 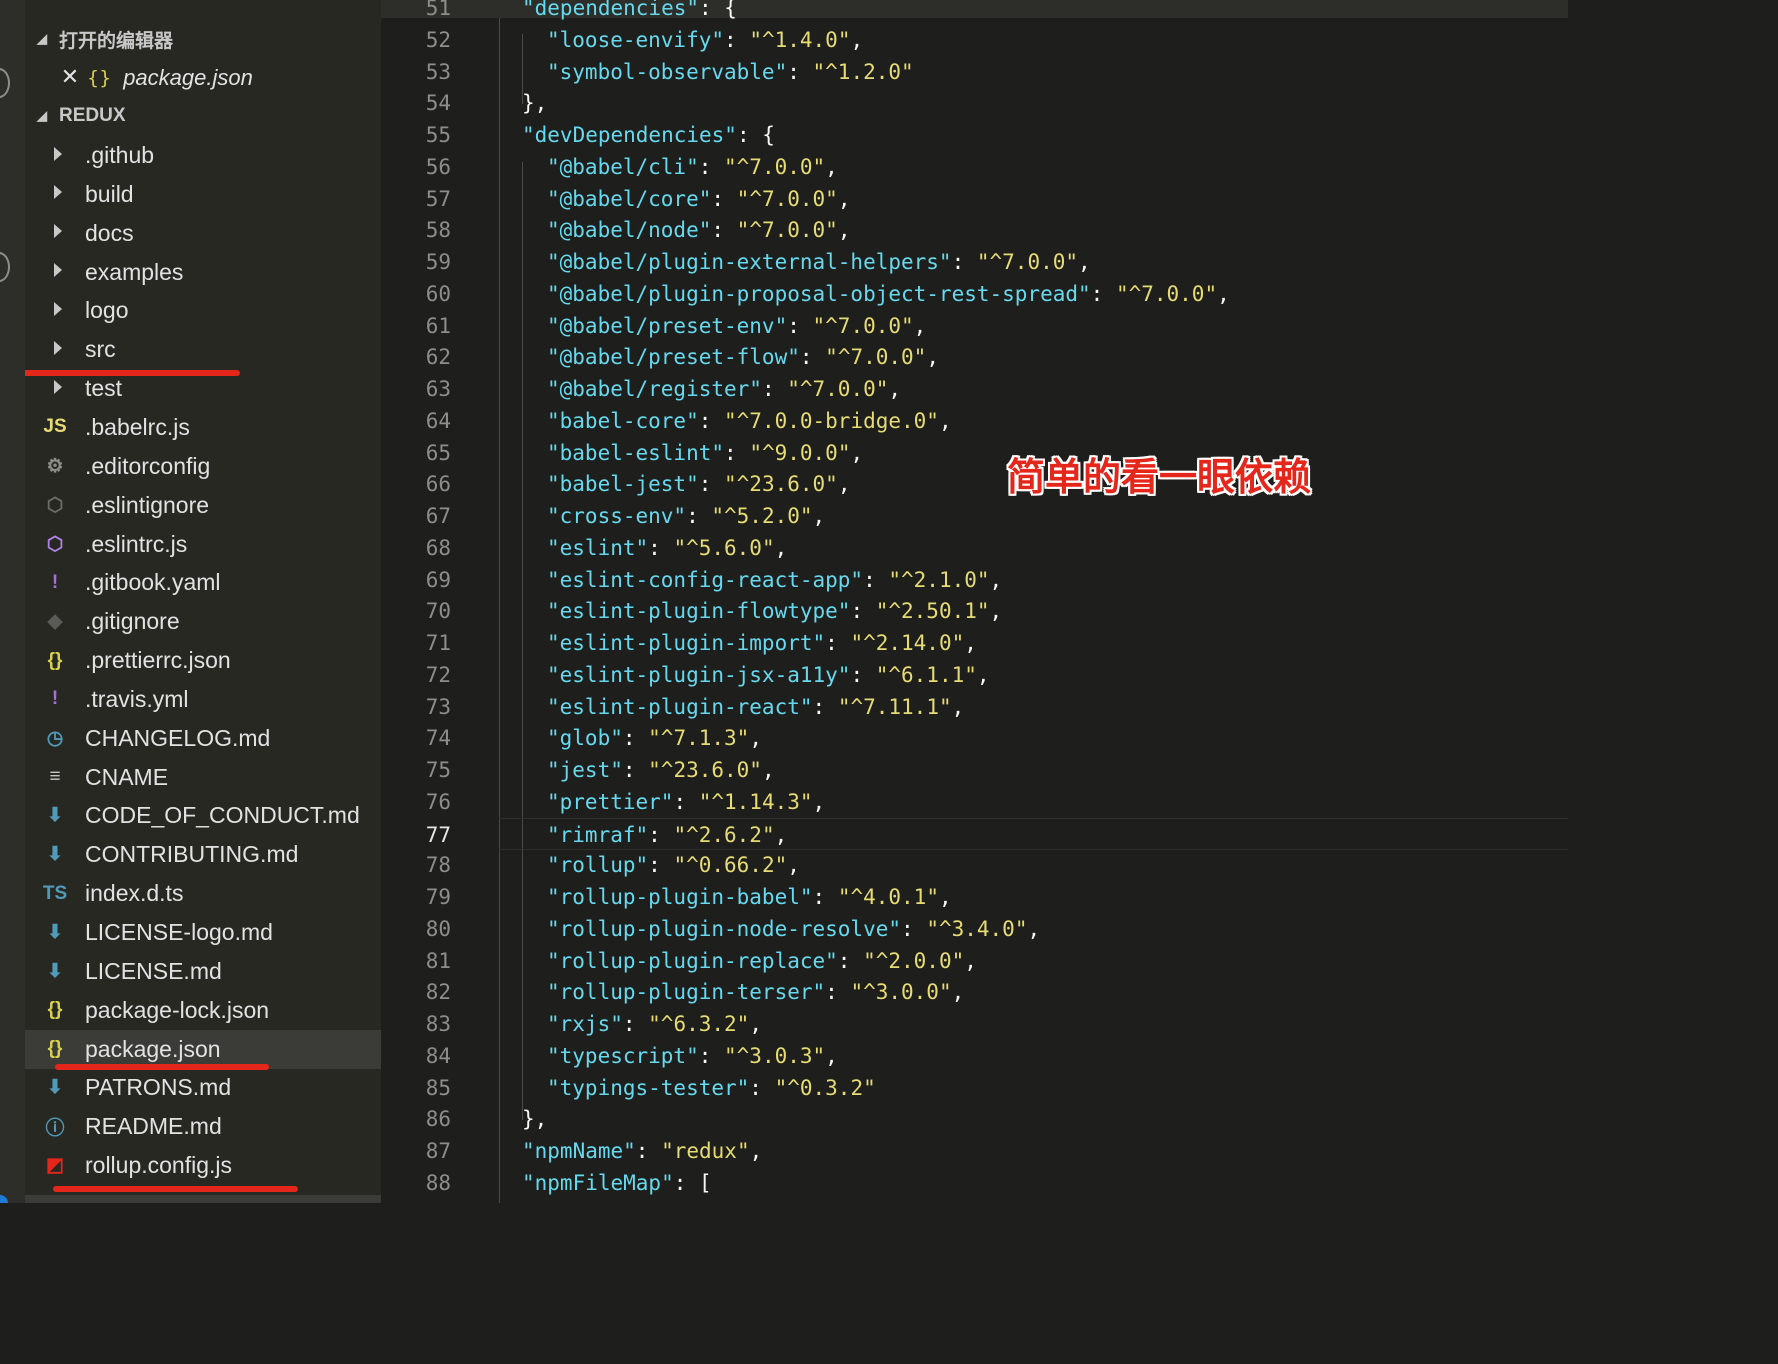 I want to click on file-tree-item: {} package.json, so click(x=203, y=1049).